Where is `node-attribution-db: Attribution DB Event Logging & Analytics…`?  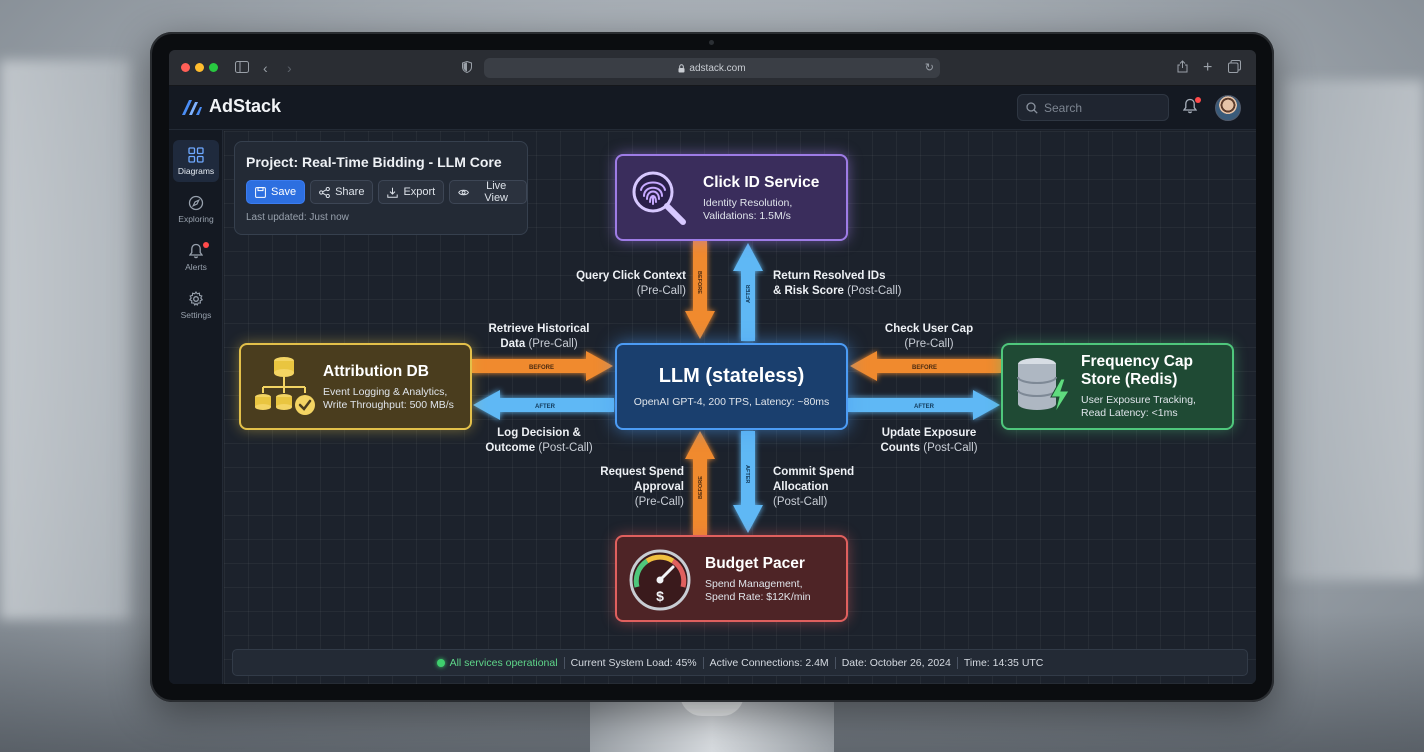 node-attribution-db: Attribution DB Event Logging & Analytics… is located at coordinates (355, 386).